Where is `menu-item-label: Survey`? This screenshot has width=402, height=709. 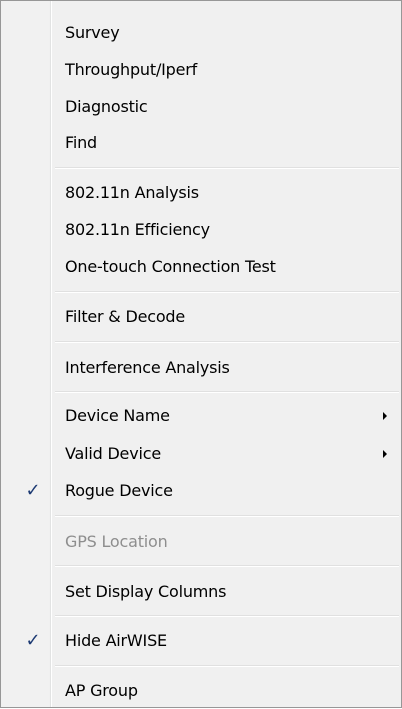 menu-item-label: Survey is located at coordinates (92, 32).